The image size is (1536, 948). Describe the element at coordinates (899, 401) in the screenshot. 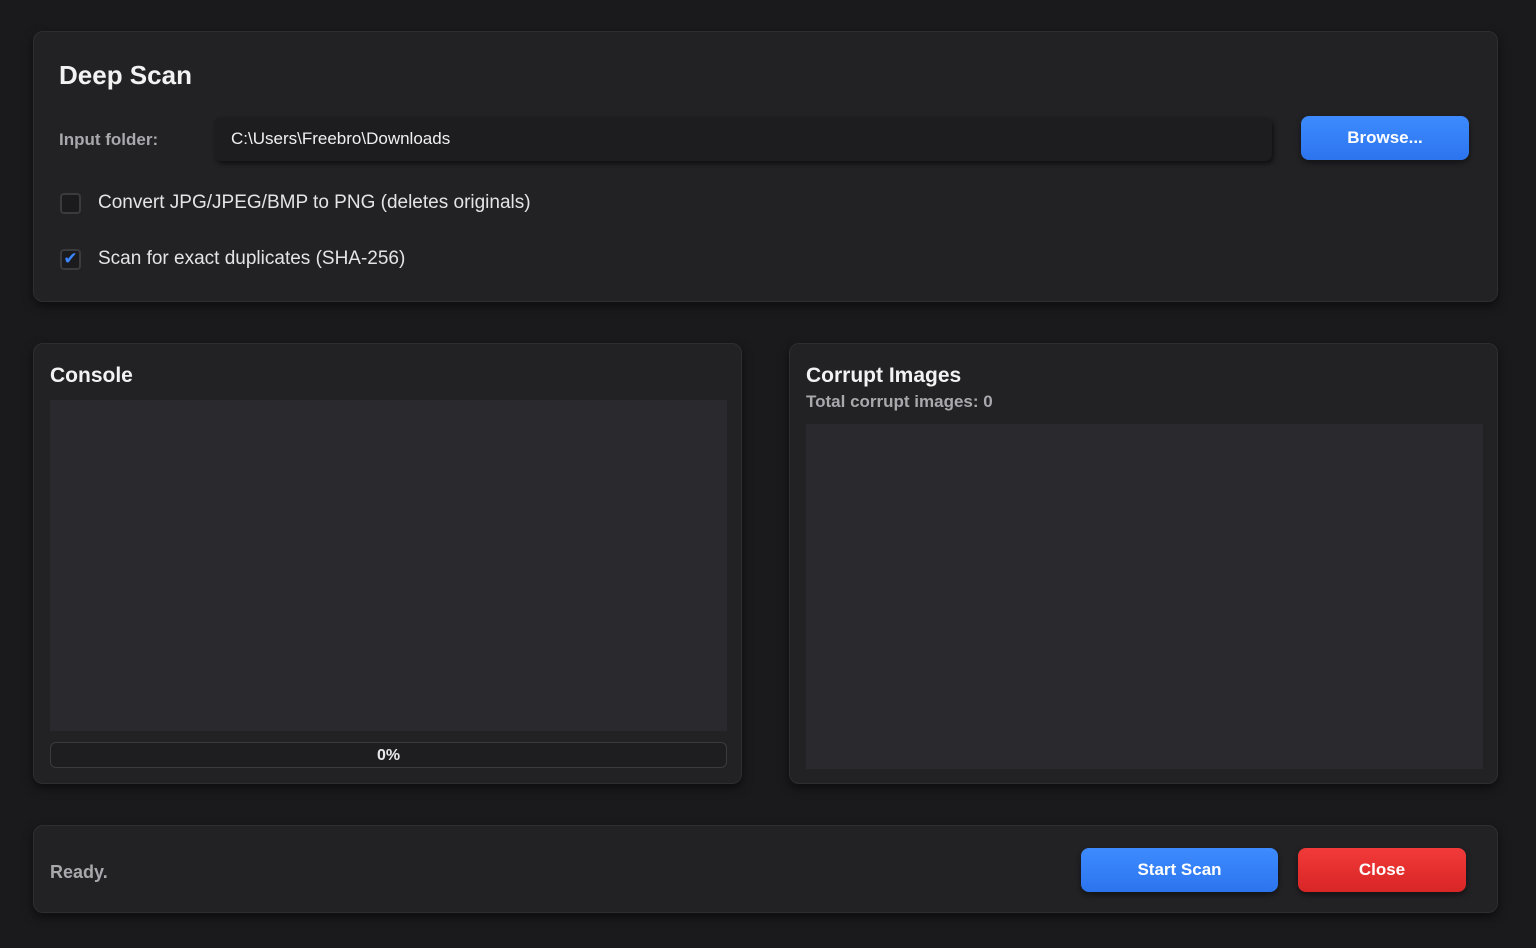

I see `corrupt-images-count: Total corrupt images: 0` at that location.